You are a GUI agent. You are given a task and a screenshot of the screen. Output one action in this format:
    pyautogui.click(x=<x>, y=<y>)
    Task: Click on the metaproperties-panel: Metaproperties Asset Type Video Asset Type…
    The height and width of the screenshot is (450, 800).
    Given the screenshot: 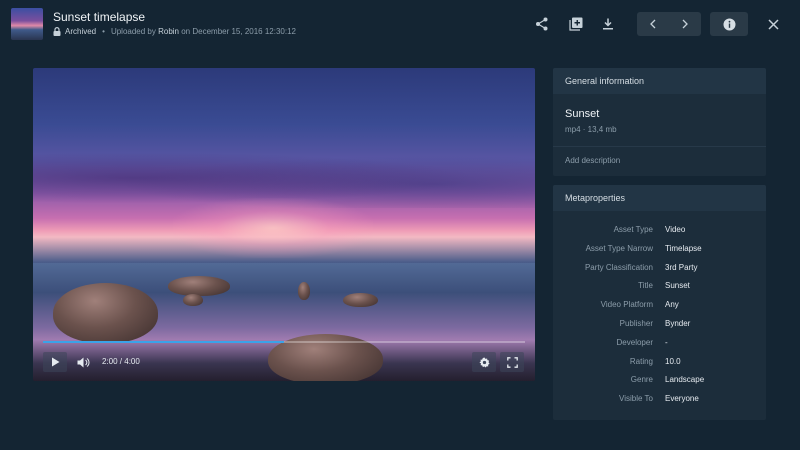 What is the action you would take?
    pyautogui.click(x=659, y=302)
    